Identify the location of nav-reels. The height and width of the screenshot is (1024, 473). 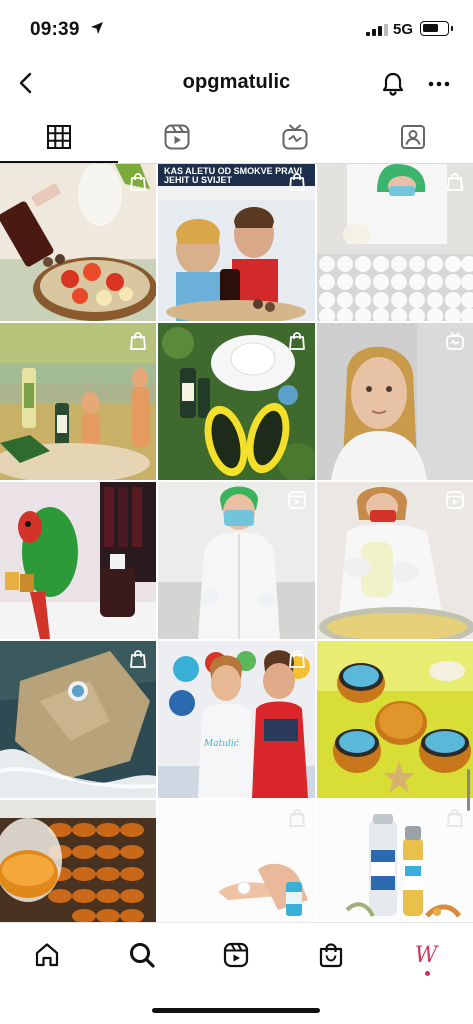
(236, 955).